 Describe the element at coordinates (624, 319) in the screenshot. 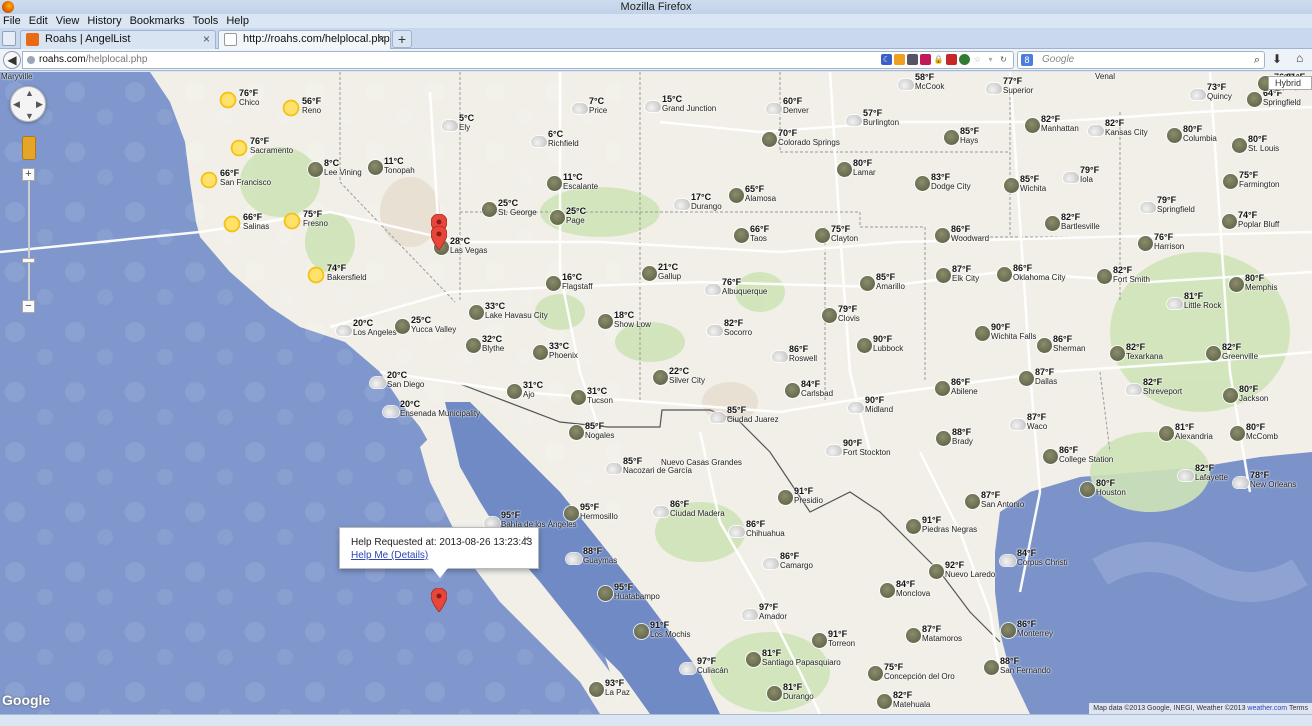

I see `weather-marker: 18°C Show Low` at that location.